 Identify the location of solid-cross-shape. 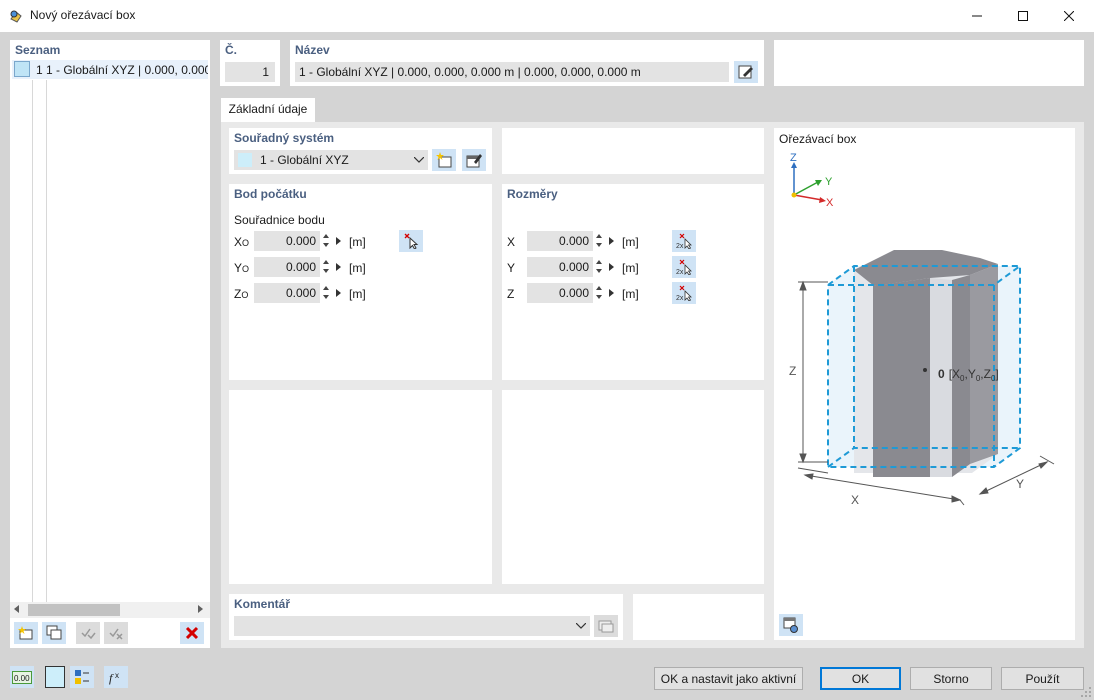
(926, 363).